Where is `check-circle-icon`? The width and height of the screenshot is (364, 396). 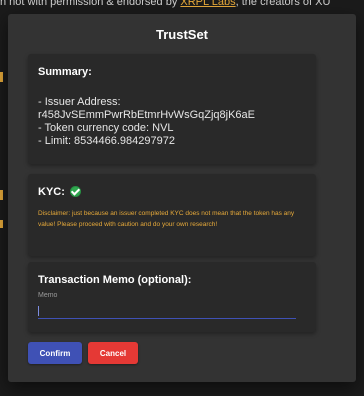
check-circle-icon is located at coordinates (75, 191).